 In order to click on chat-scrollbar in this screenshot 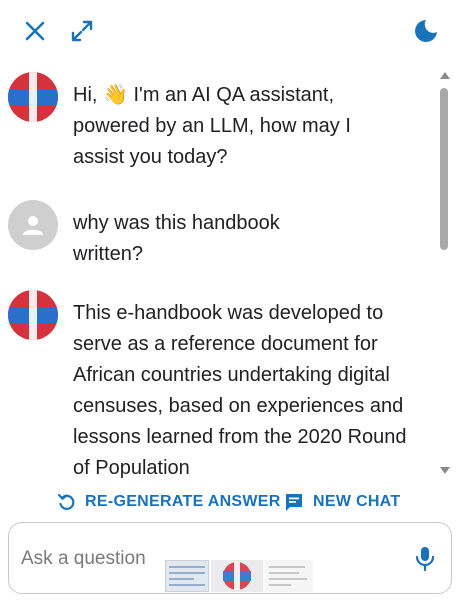, I will do `click(445, 273)`.